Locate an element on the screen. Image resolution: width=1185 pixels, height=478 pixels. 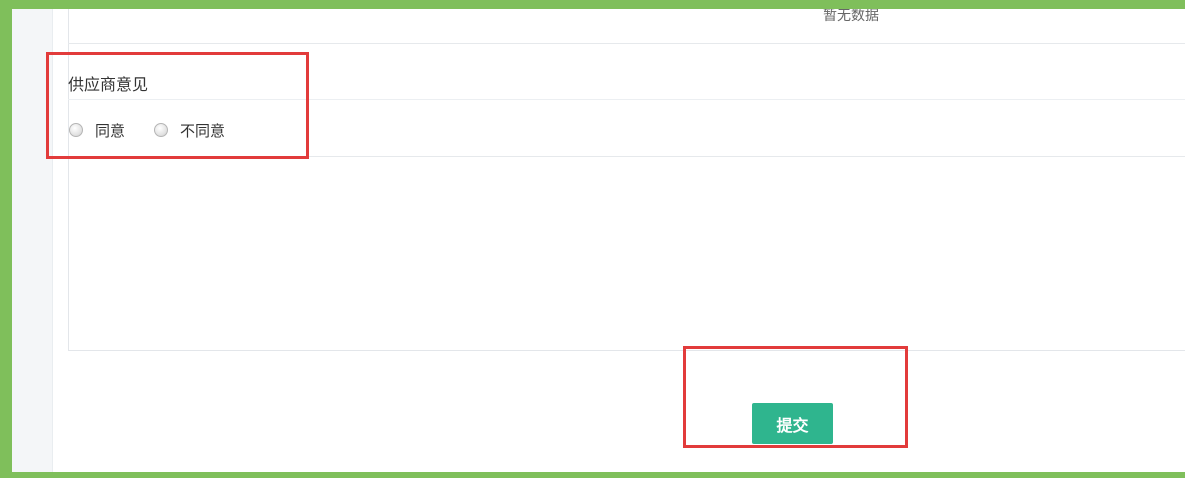
radio-option-agree: 同意 is located at coordinates (97, 130).